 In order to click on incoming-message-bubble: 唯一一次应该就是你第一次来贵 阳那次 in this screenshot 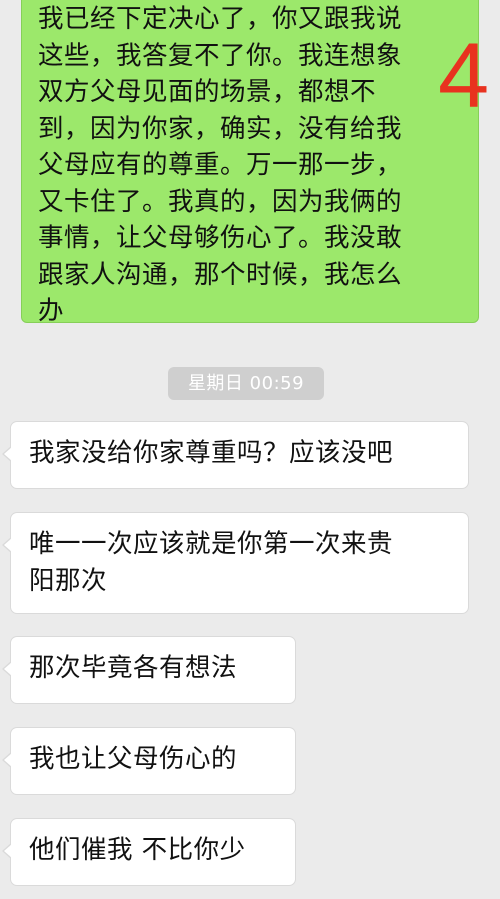, I will do `click(235, 563)`.